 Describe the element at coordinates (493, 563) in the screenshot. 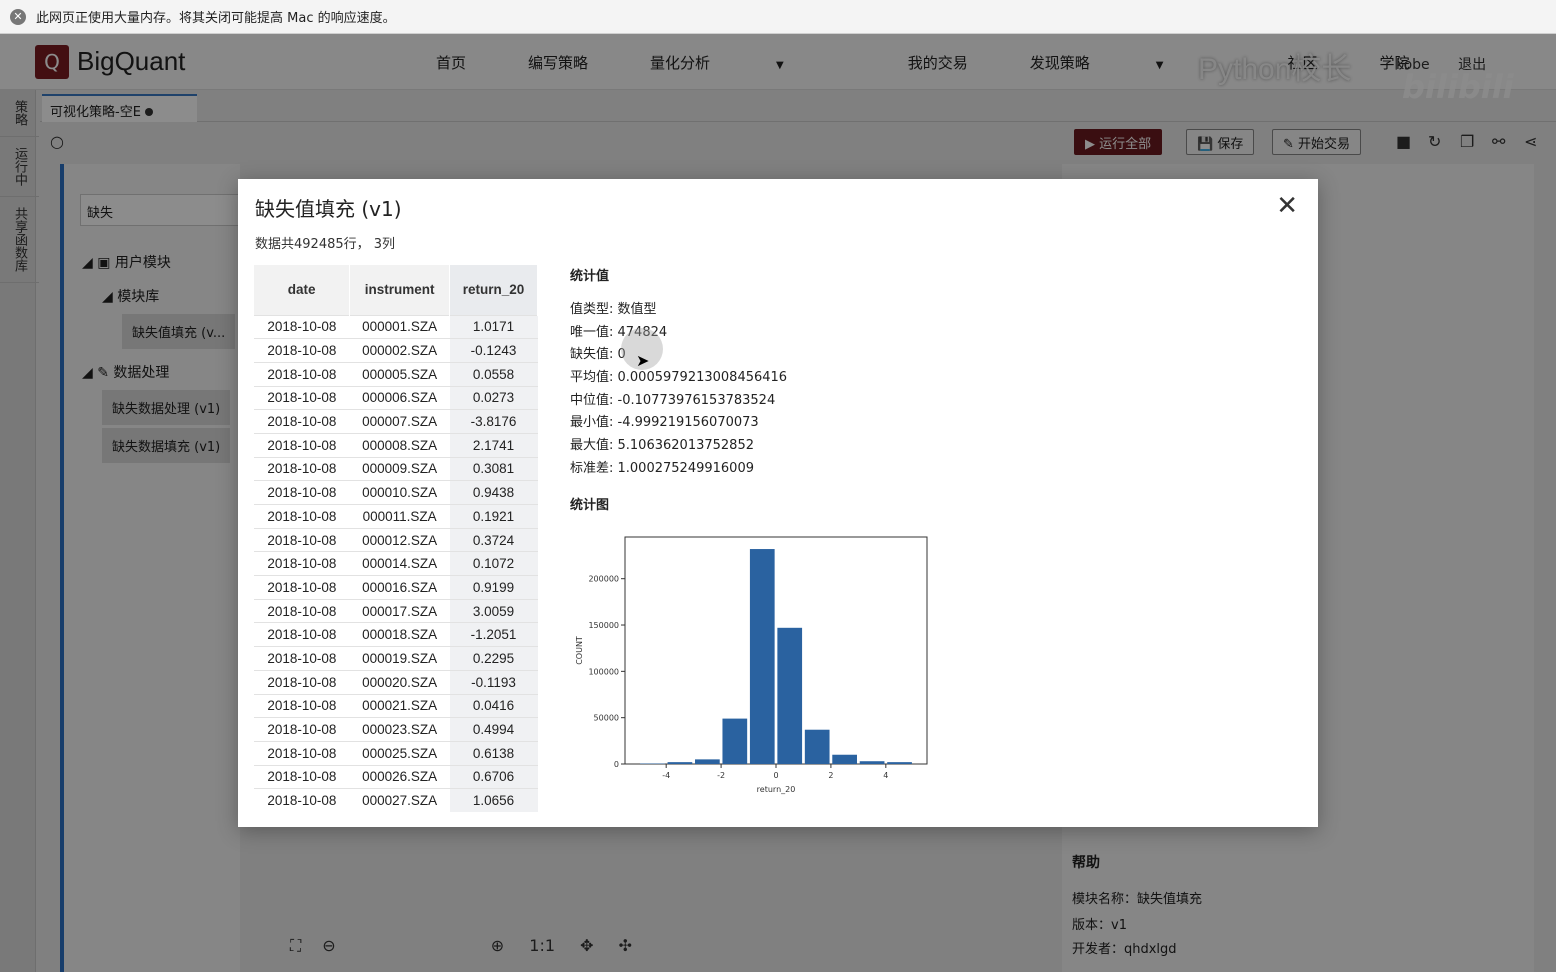

I see `cell-return: 0.1072` at that location.